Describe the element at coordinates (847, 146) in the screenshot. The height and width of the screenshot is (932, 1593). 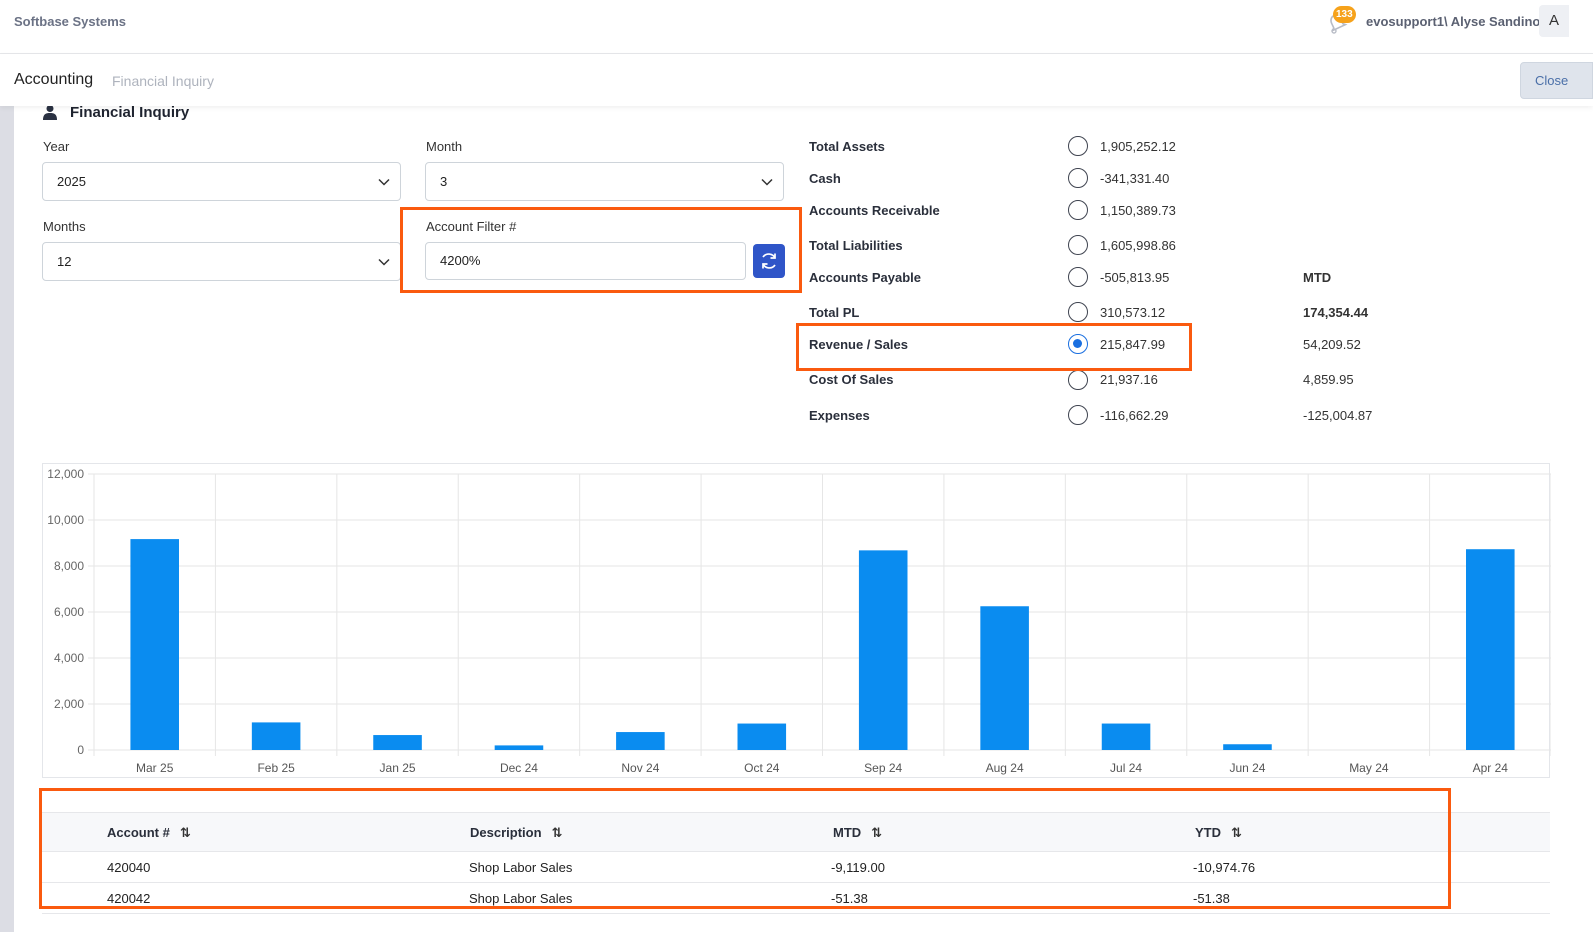
I see `summary-label: Total Assets` at that location.